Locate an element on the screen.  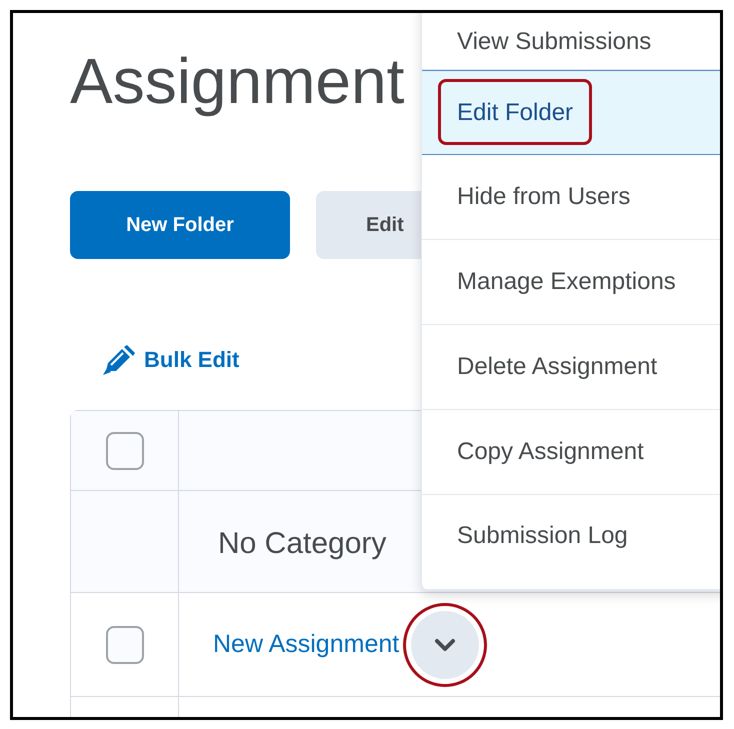
menu-item: Submission Log is located at coordinates (571, 542).